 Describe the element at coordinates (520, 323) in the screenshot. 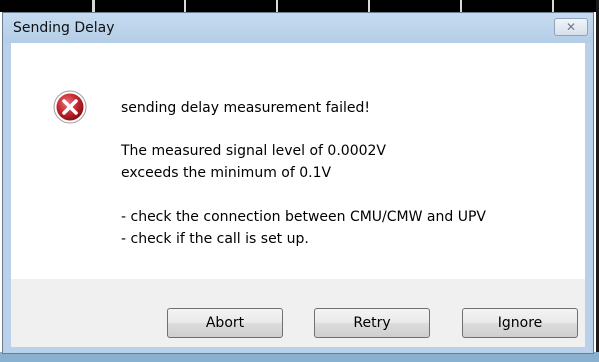

I see `ignore-button: Ignore` at that location.